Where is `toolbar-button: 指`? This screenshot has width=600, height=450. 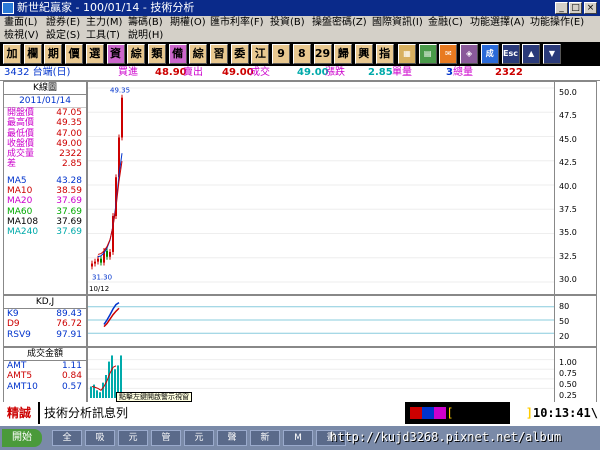
toolbar-button: 指 is located at coordinates (384, 54).